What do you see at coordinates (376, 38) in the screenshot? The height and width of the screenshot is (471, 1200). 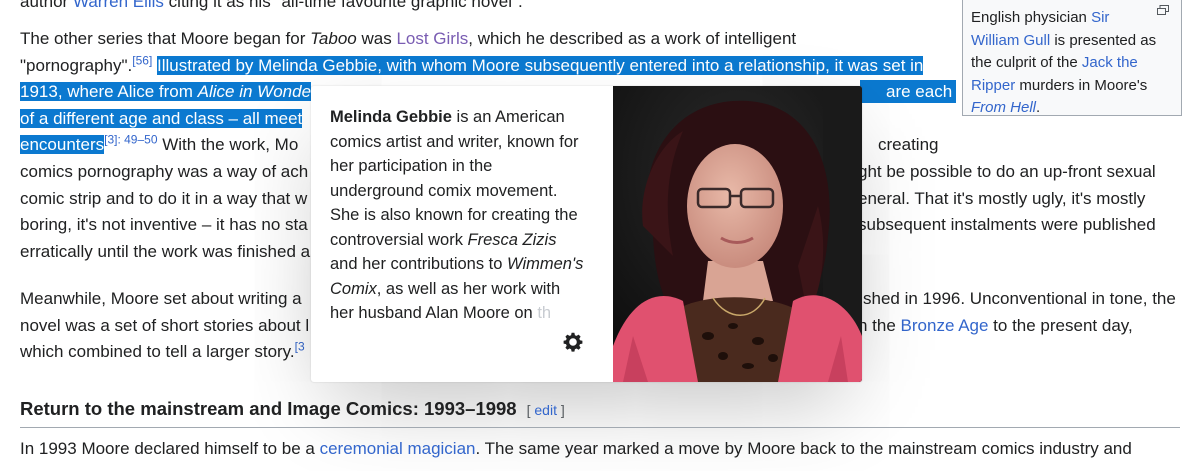 I see `text: was` at bounding box center [376, 38].